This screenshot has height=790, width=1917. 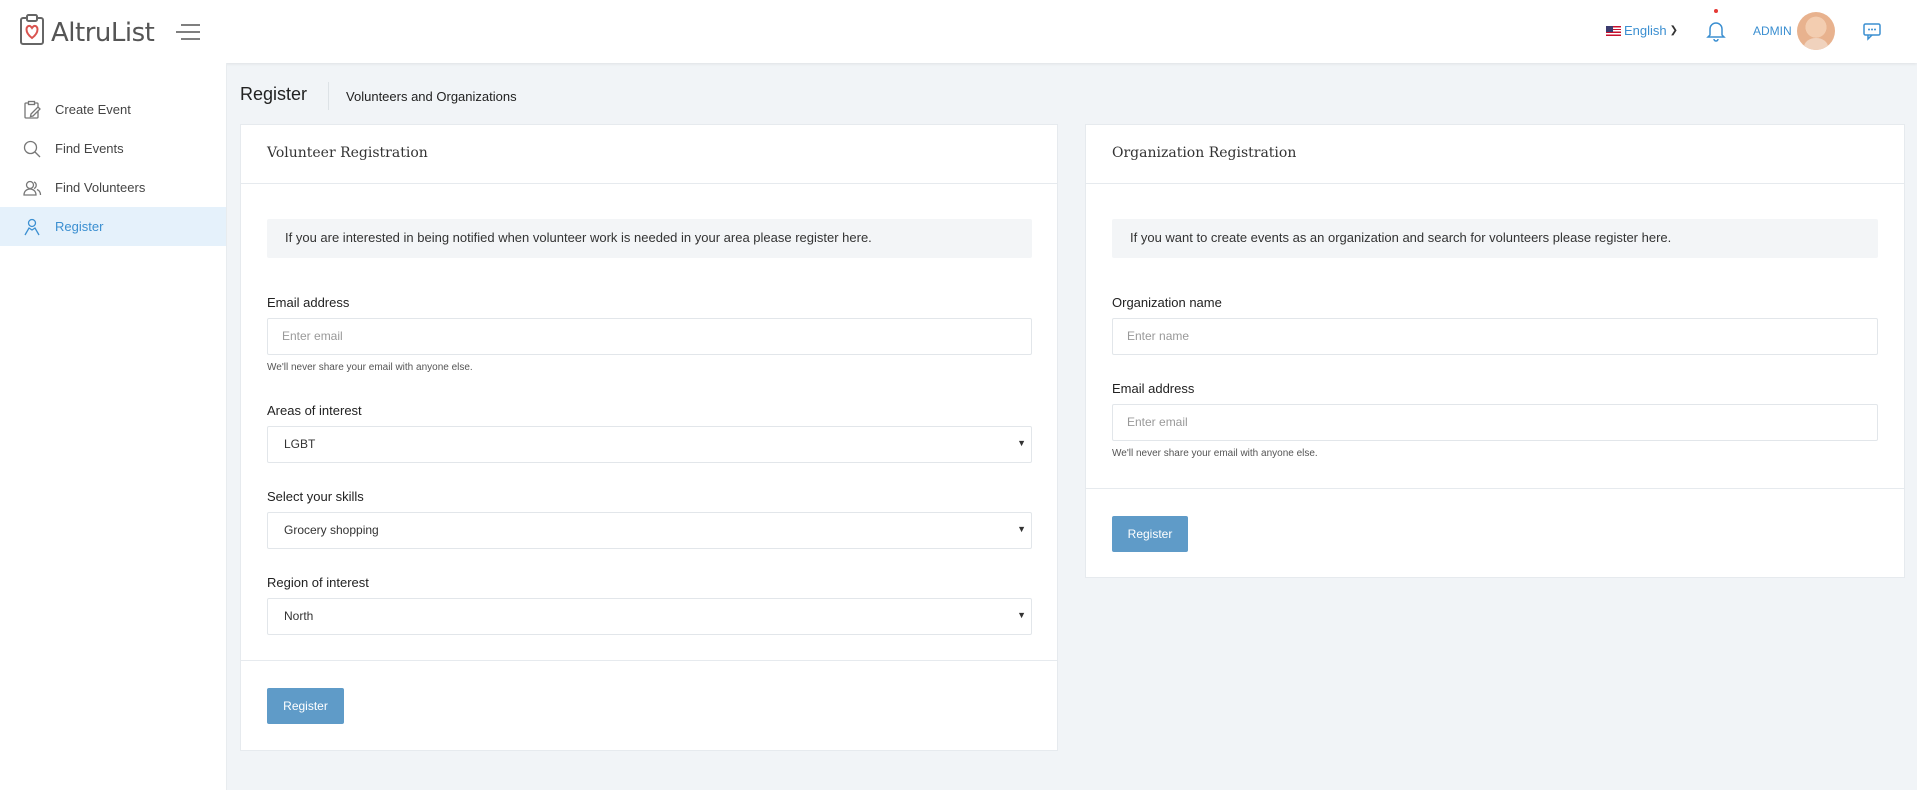 What do you see at coordinates (649, 530) in the screenshot?
I see `skills-select: Grocery shopping ▼` at bounding box center [649, 530].